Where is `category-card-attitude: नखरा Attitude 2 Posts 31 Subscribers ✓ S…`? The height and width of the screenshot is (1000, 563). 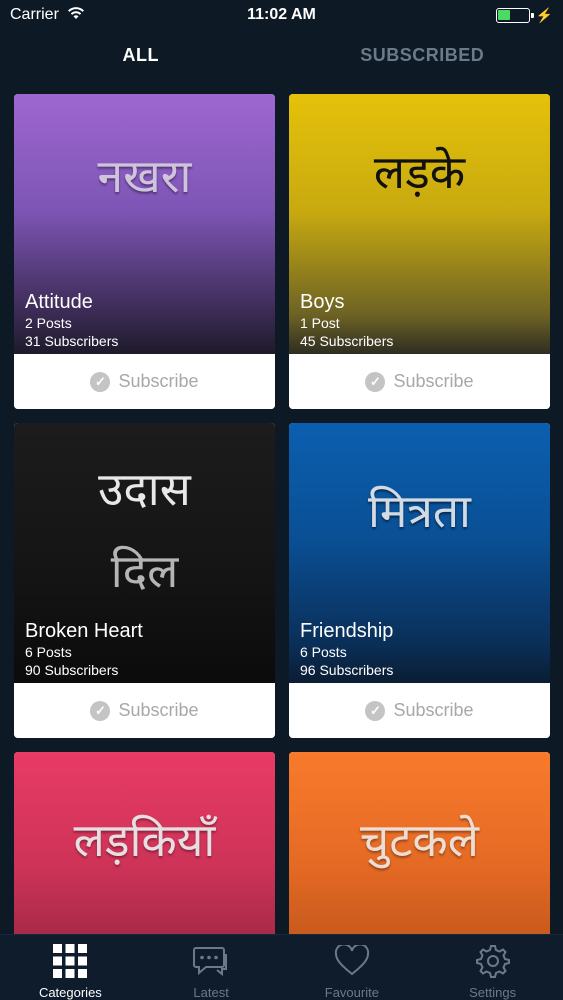
category-card-attitude: नखरा Attitude 2 Posts 31 Subscribers ✓ S… is located at coordinates (144, 251).